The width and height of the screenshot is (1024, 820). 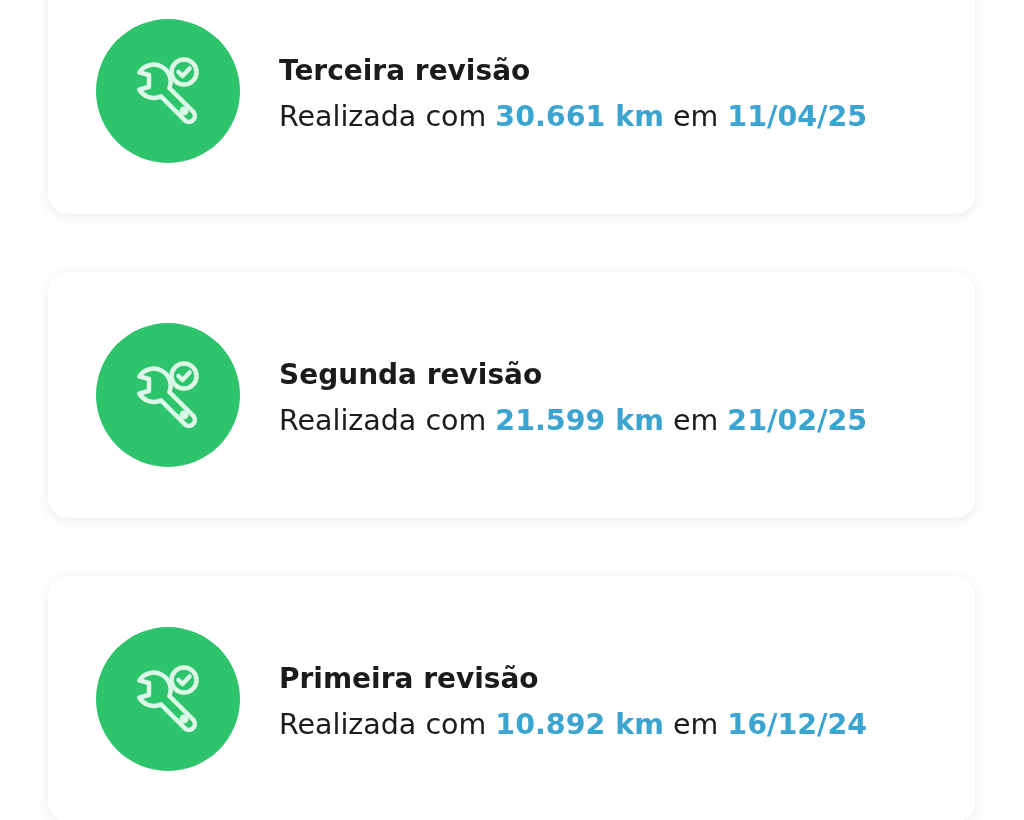 I want to click on revision-summary: Realizada com 30.661 km em 11/04/25, so click(x=573, y=117).